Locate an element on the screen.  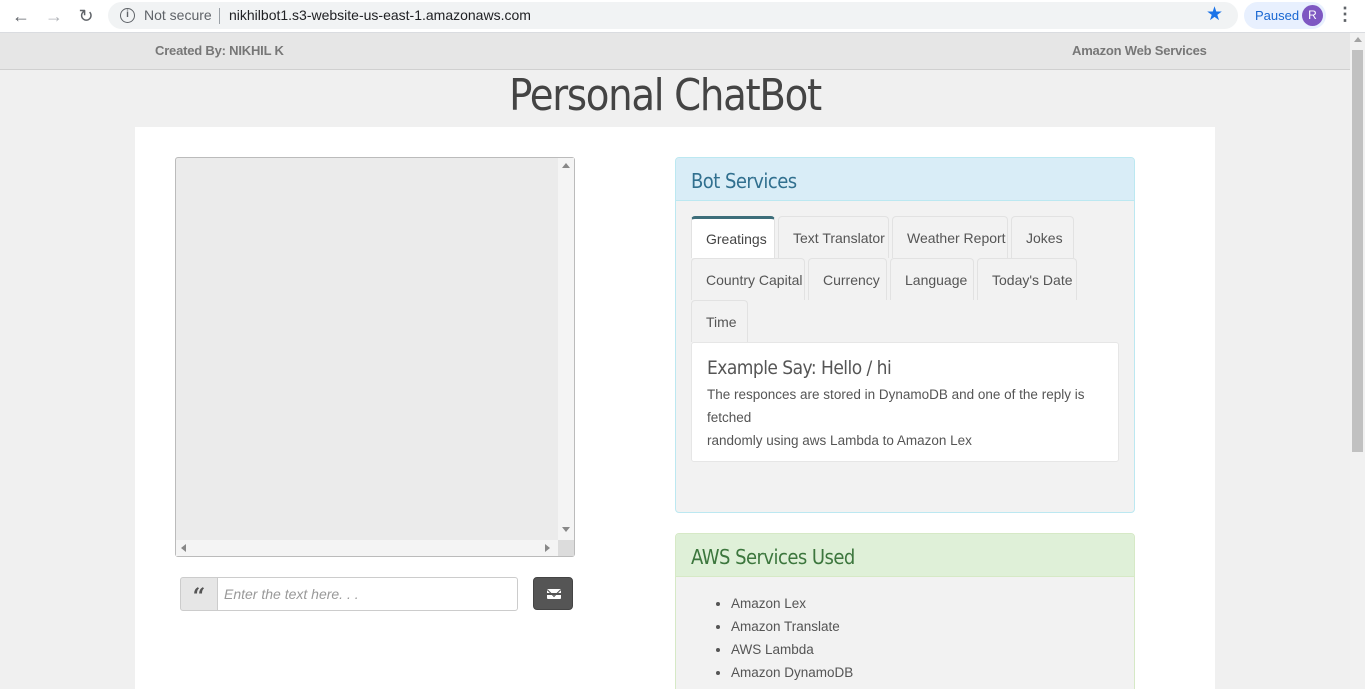
chat-vertical-scrollbar is located at coordinates (566, 349).